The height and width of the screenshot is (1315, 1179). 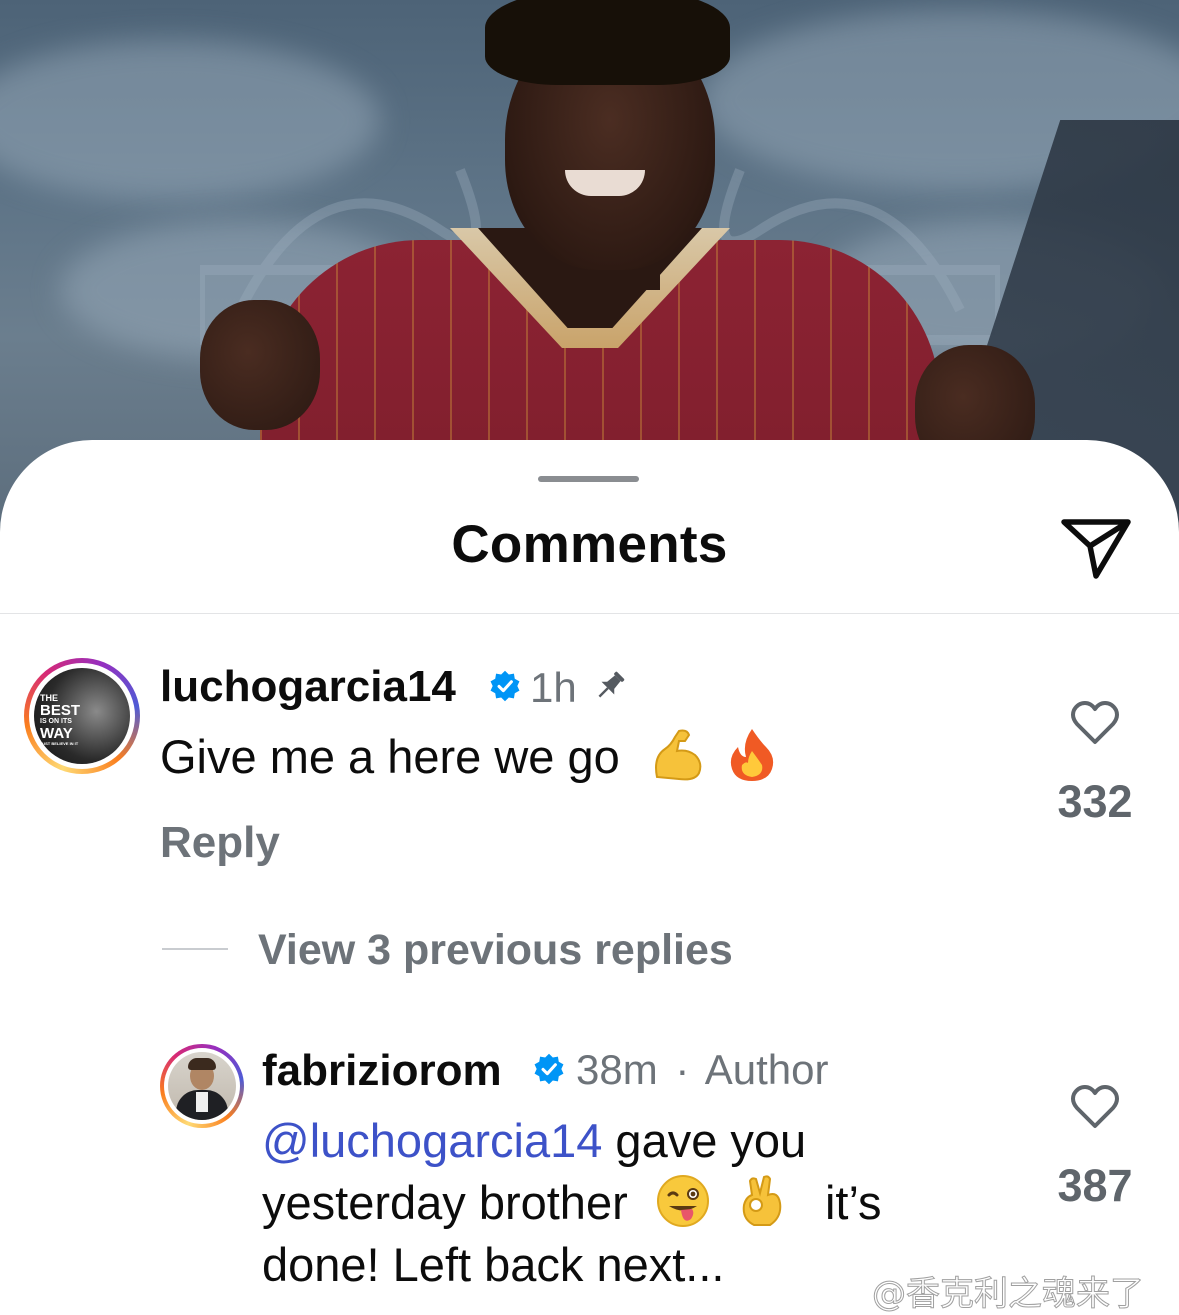 What do you see at coordinates (1008, 1294) in the screenshot?
I see `watermark: @香克利之魂来了` at bounding box center [1008, 1294].